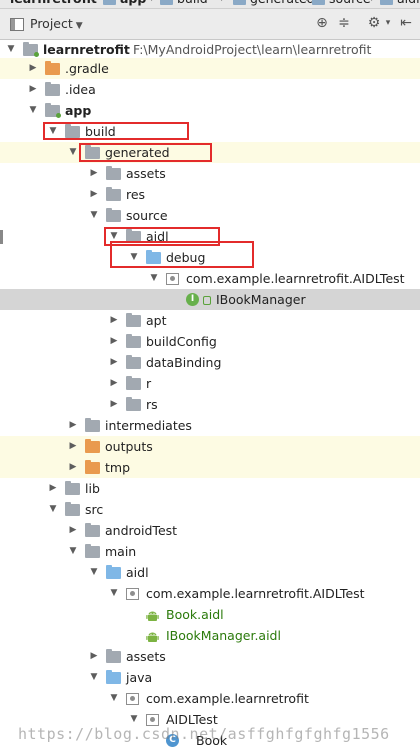  I want to click on project-view-dropdown: Project ▼, so click(46, 23).